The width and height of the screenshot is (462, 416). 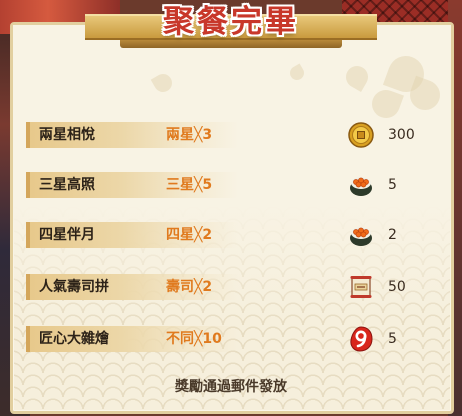 What do you see at coordinates (361, 287) in the screenshot?
I see `scroll-ticket-icon` at bounding box center [361, 287].